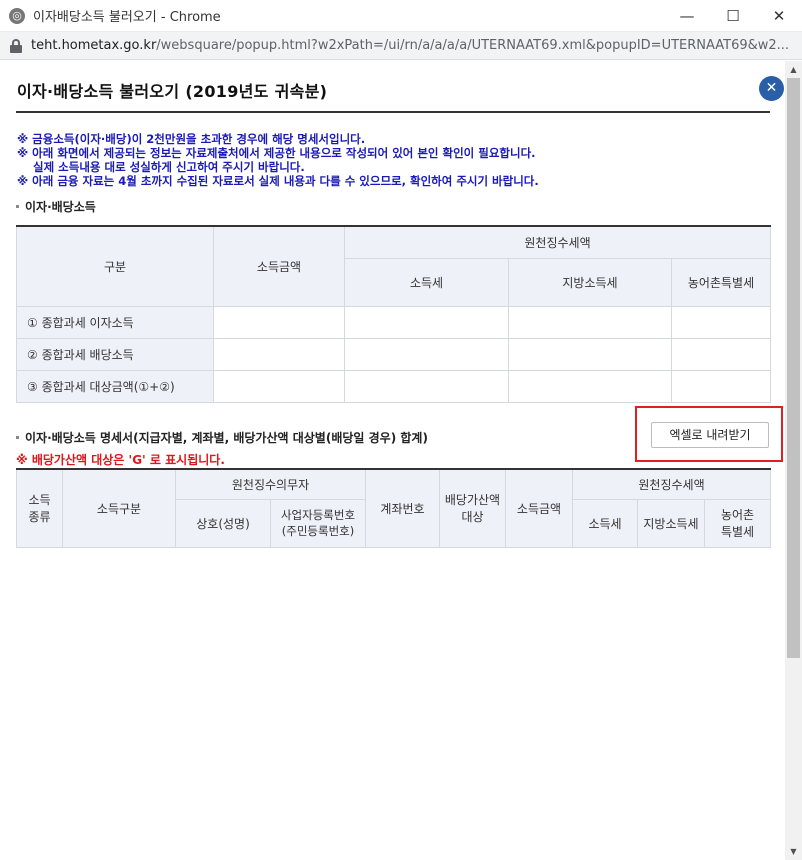 This screenshot has height=860, width=802. Describe the element at coordinates (223, 523) in the screenshot. I see `header-trade-name: 상호(성명)` at that location.